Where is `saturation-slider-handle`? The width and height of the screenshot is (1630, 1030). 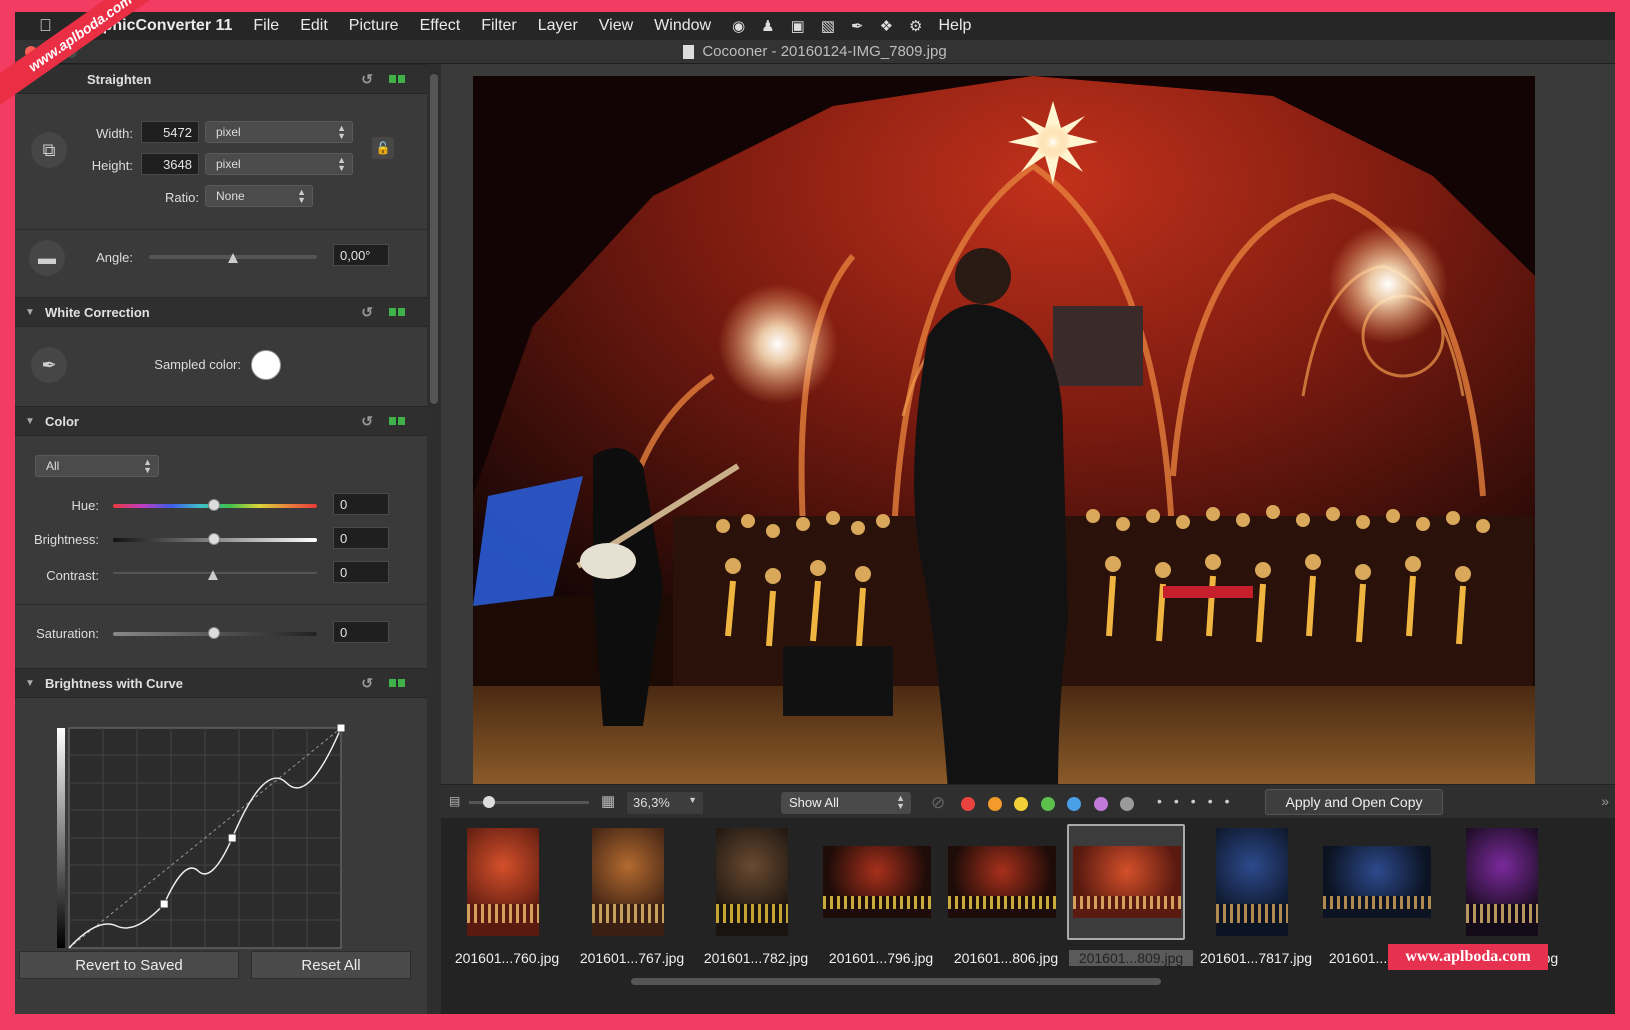 saturation-slider-handle is located at coordinates (214, 633).